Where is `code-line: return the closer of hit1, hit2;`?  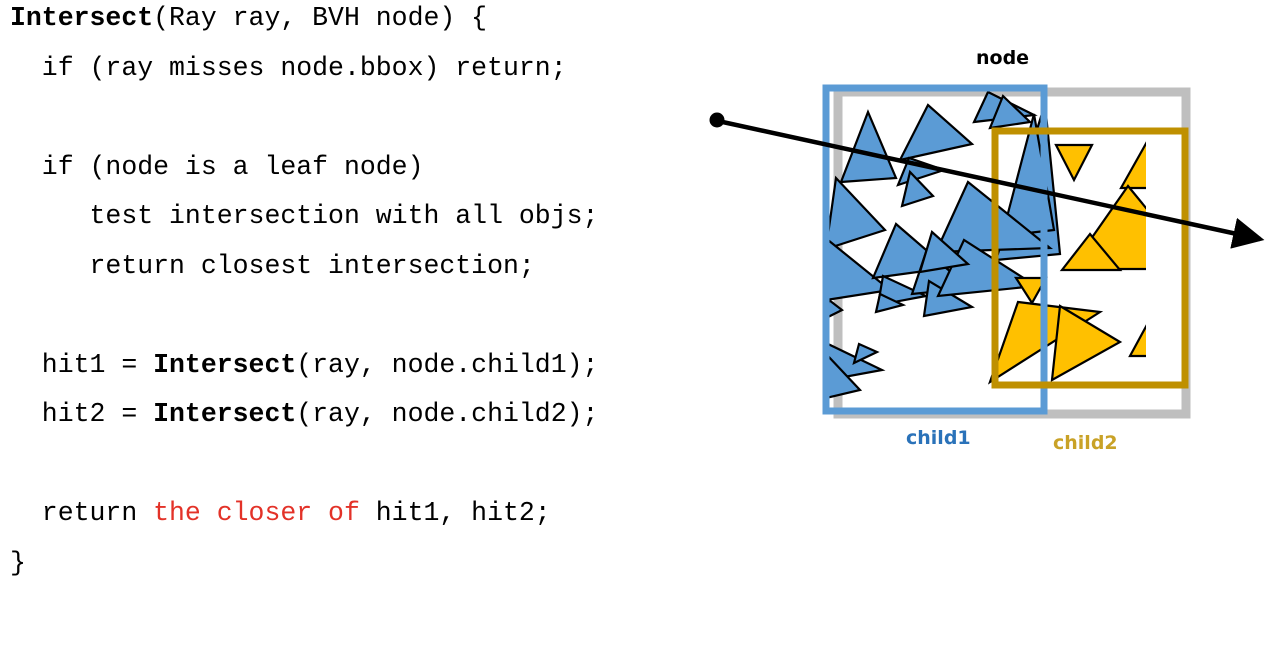 code-line: return the closer of hit1, hit2; is located at coordinates (280, 513).